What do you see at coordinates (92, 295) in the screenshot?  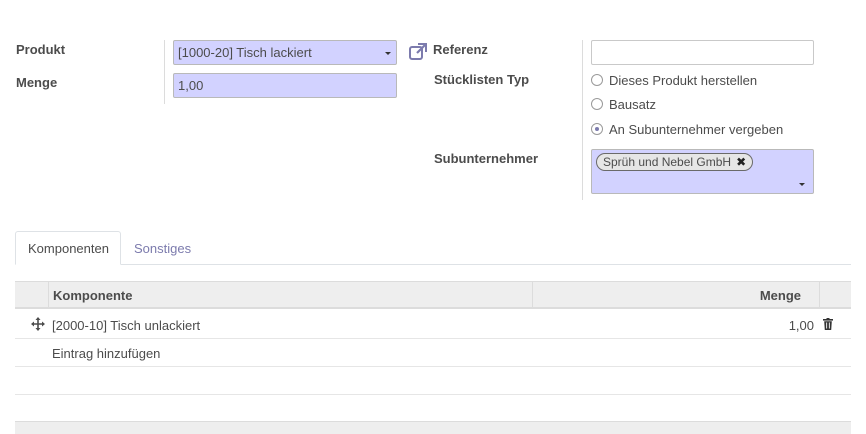 I see `column-header-component: Komponente` at bounding box center [92, 295].